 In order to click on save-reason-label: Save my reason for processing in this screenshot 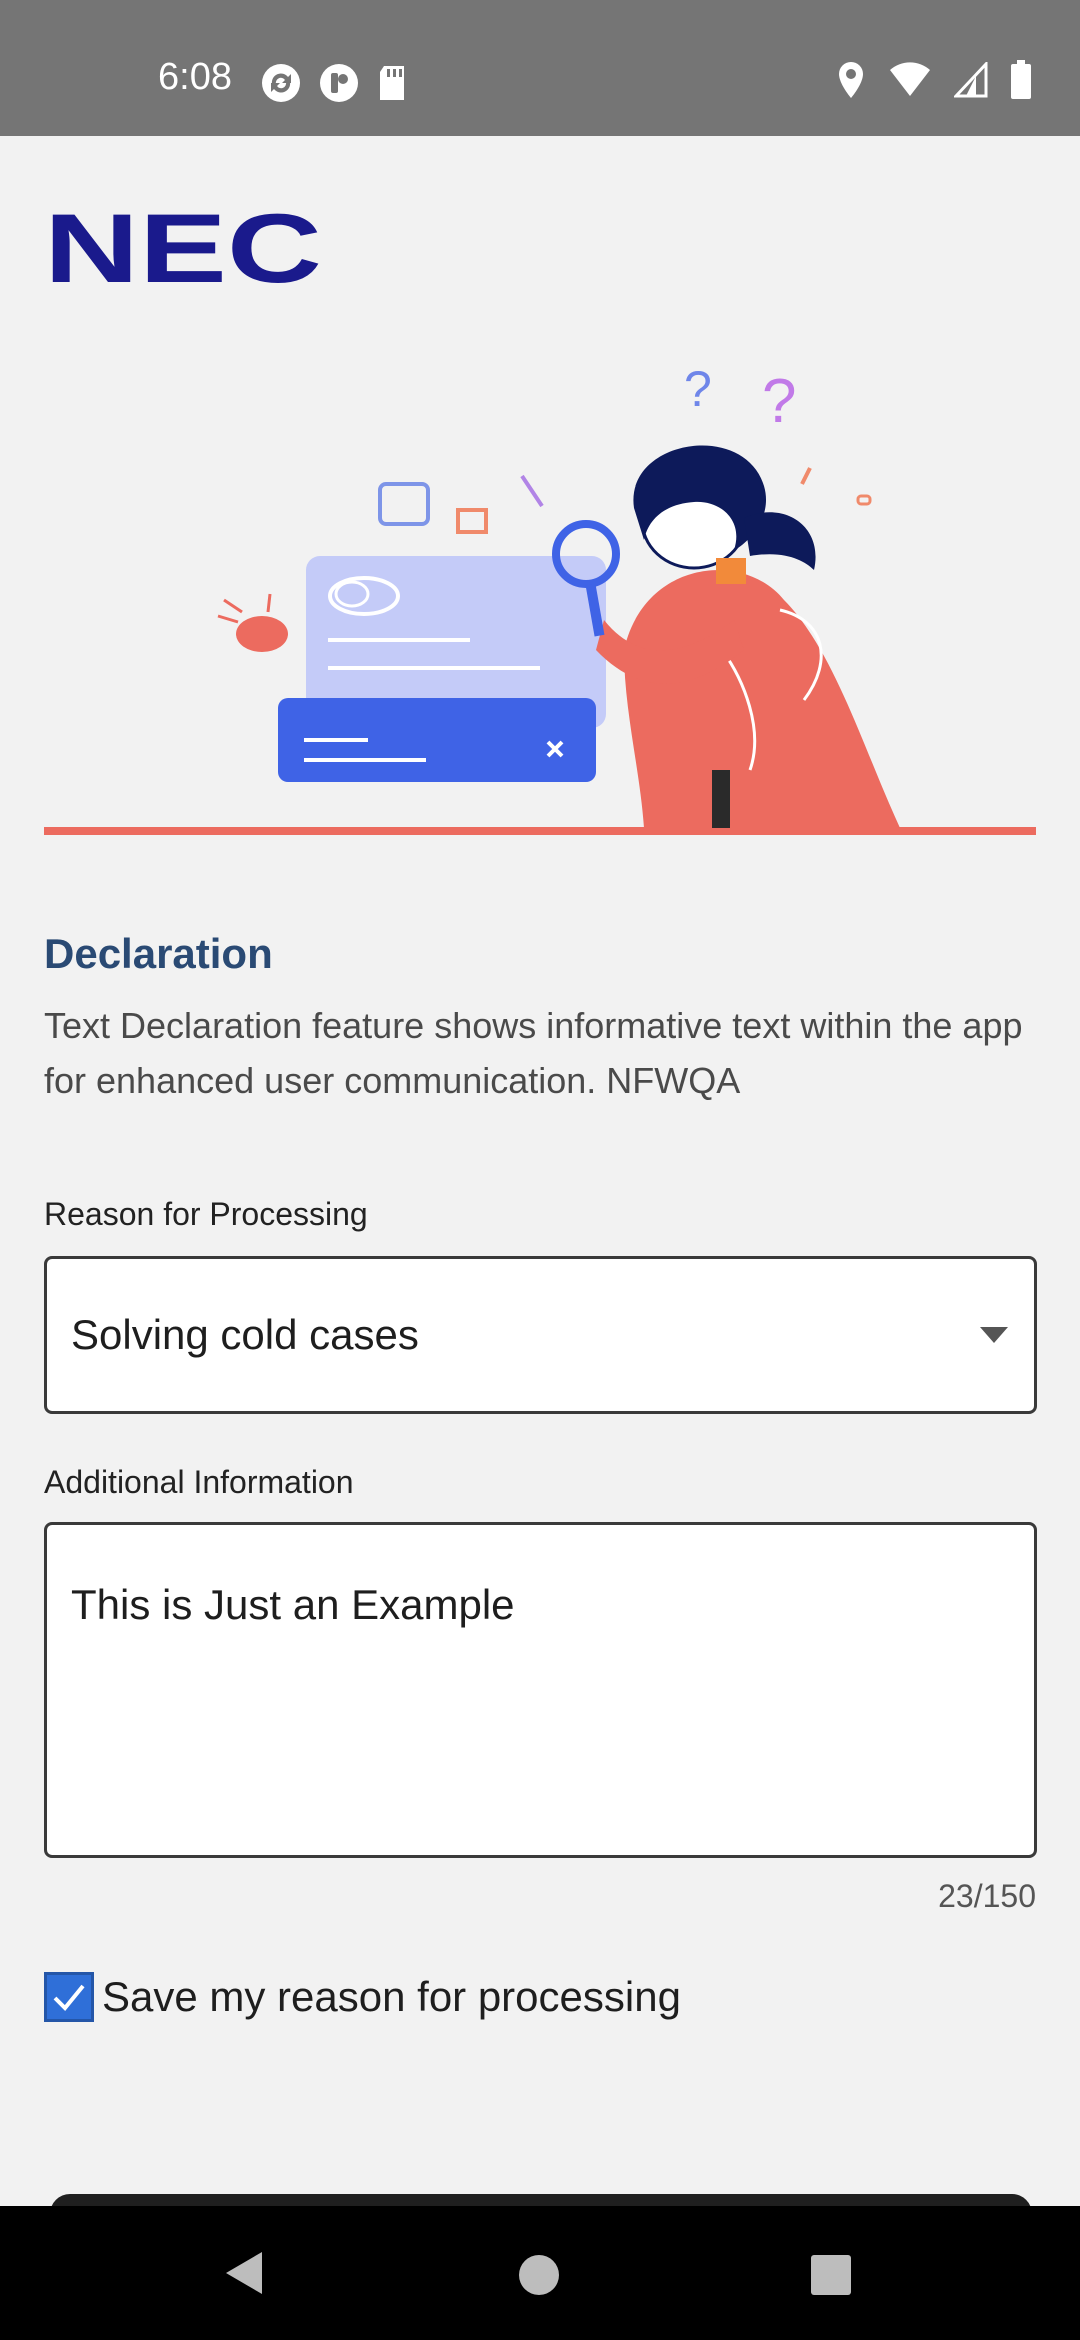, I will do `click(391, 1996)`.